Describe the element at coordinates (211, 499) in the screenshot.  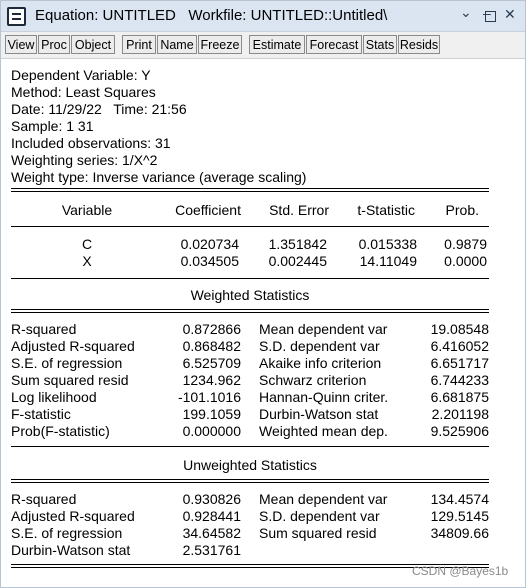
I see `stat-value: 0.930826` at that location.